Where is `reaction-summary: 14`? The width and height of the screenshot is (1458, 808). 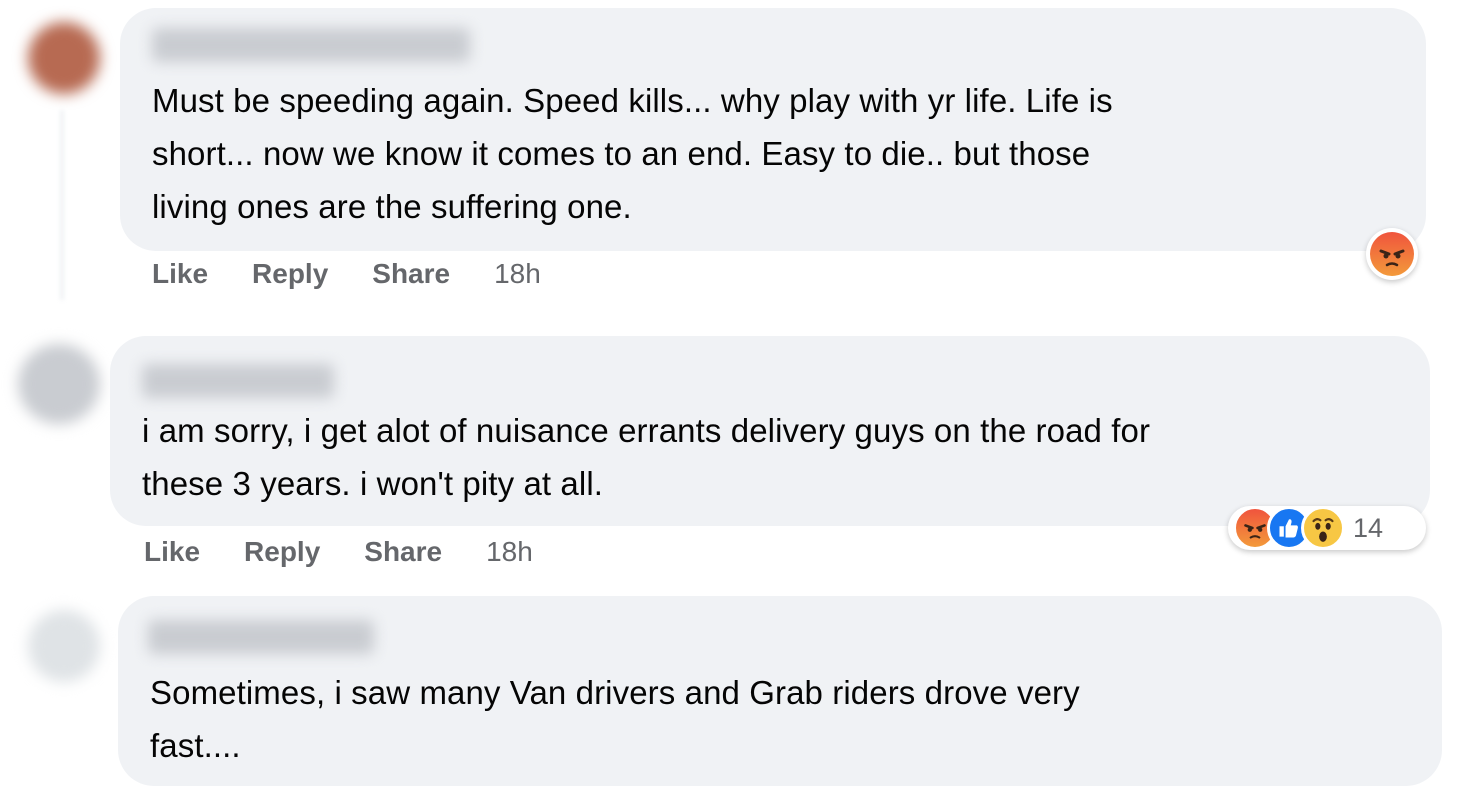
reaction-summary: 14 is located at coordinates (1327, 528).